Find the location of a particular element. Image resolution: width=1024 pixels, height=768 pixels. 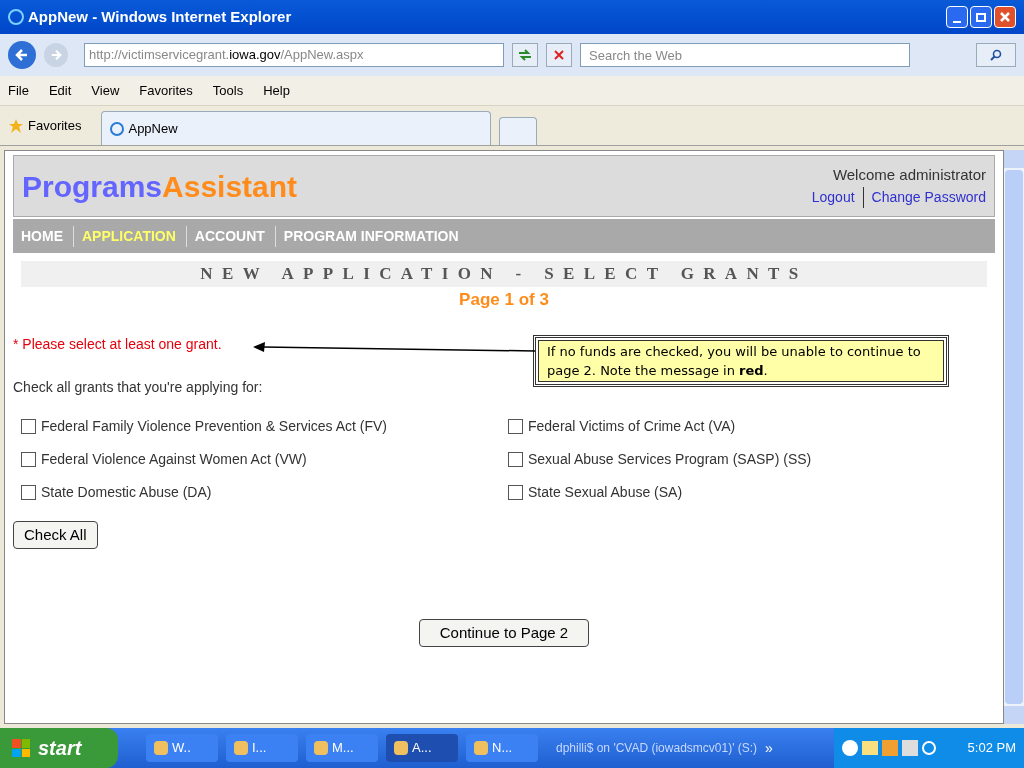

refresh-icon is located at coordinates (525, 55).